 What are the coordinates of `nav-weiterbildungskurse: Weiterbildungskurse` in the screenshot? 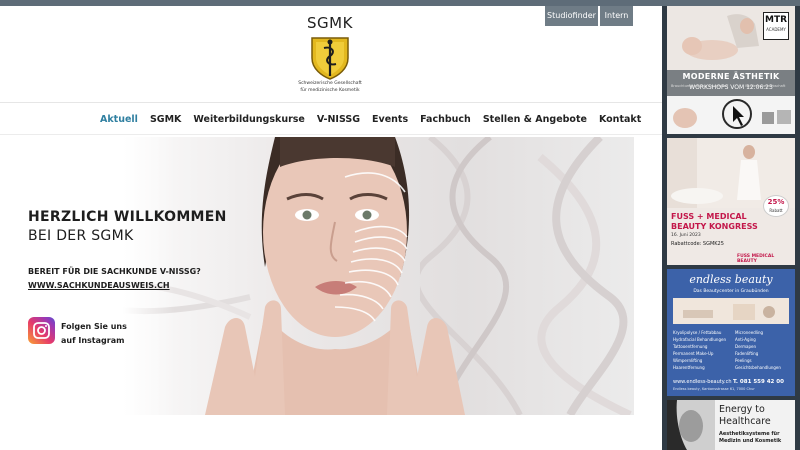 It's located at (248, 121).